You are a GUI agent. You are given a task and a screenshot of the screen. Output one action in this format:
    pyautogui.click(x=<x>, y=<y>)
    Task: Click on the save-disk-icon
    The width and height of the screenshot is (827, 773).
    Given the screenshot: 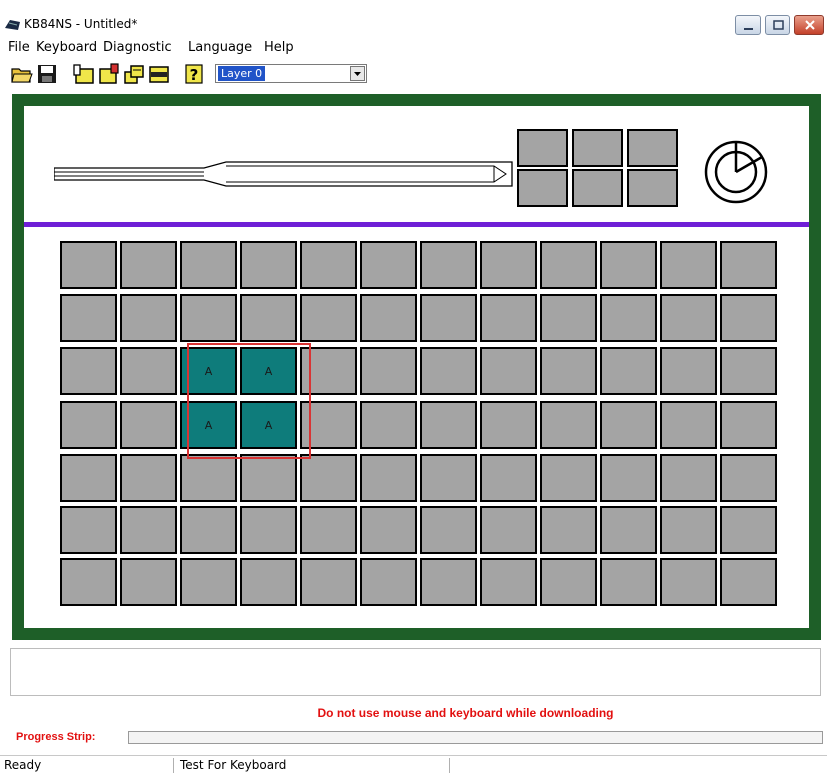 What is the action you would take?
    pyautogui.click(x=47, y=74)
    